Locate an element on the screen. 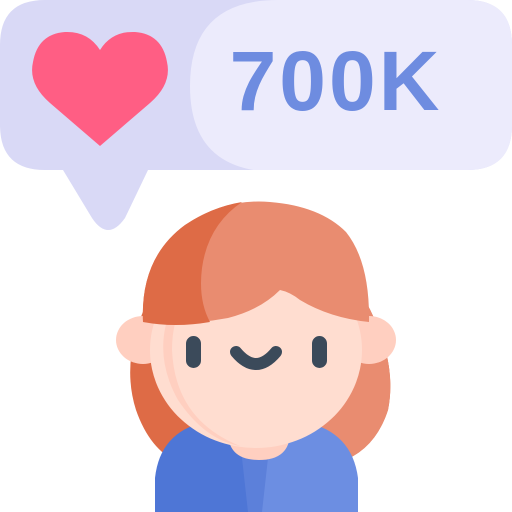  right-eye is located at coordinates (319, 352).